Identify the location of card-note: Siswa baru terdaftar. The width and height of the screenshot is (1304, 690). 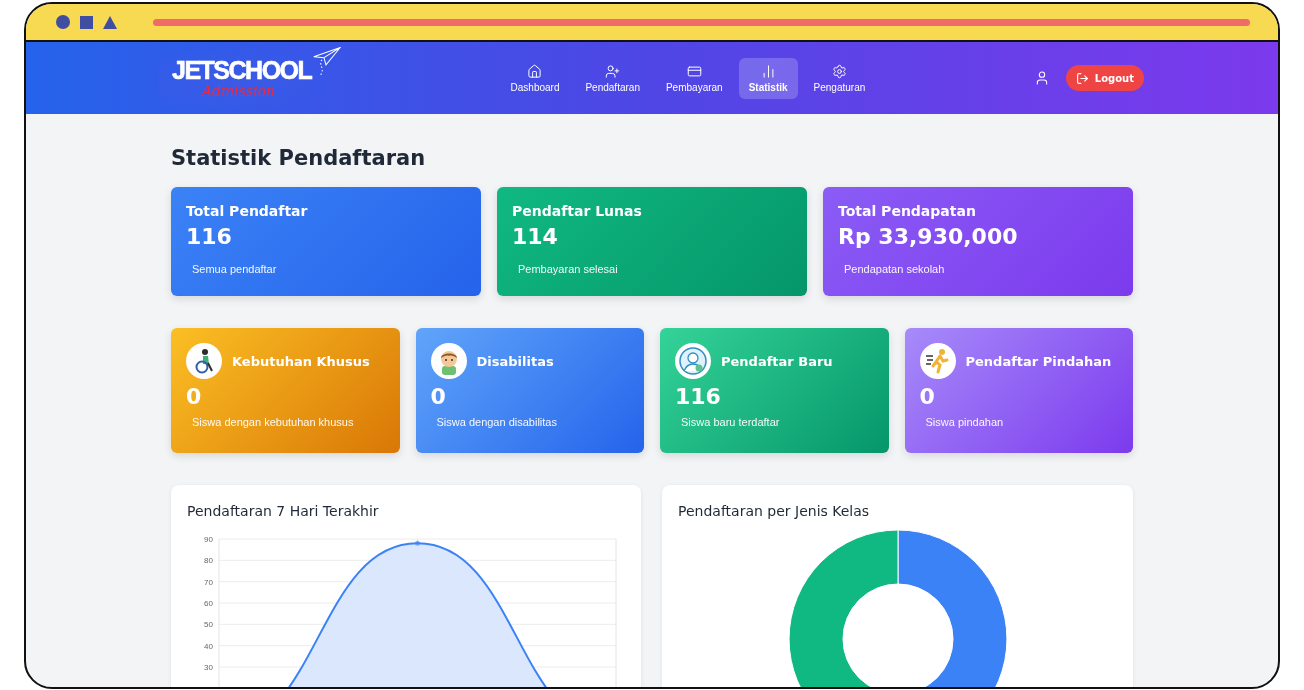
(731, 422).